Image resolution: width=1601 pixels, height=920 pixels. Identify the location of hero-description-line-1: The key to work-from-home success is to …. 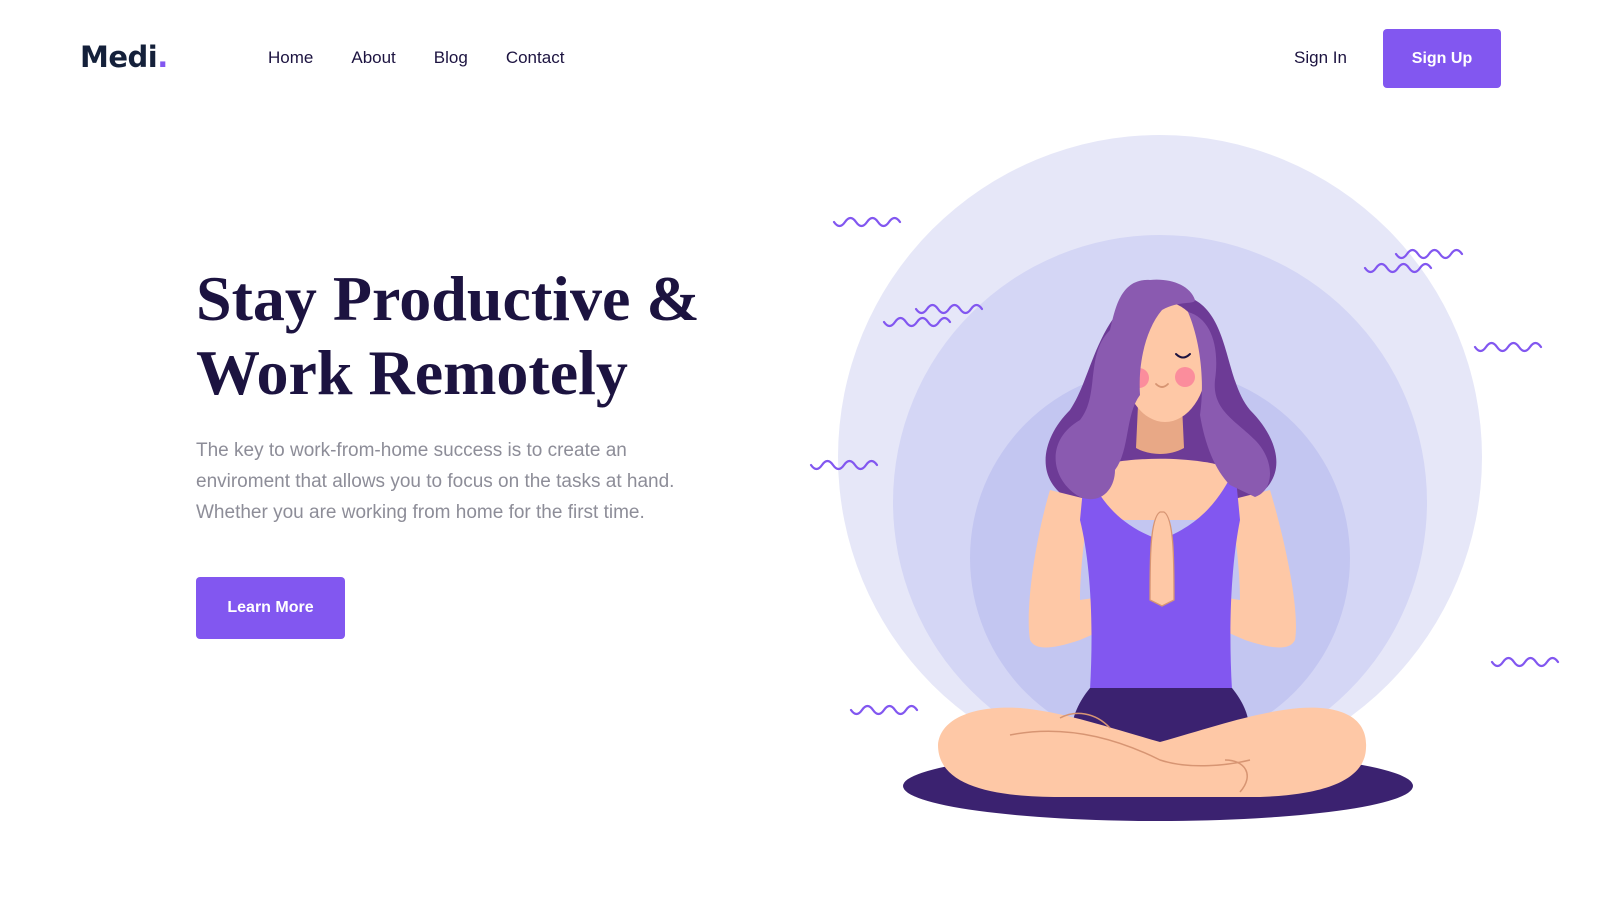
(411, 450).